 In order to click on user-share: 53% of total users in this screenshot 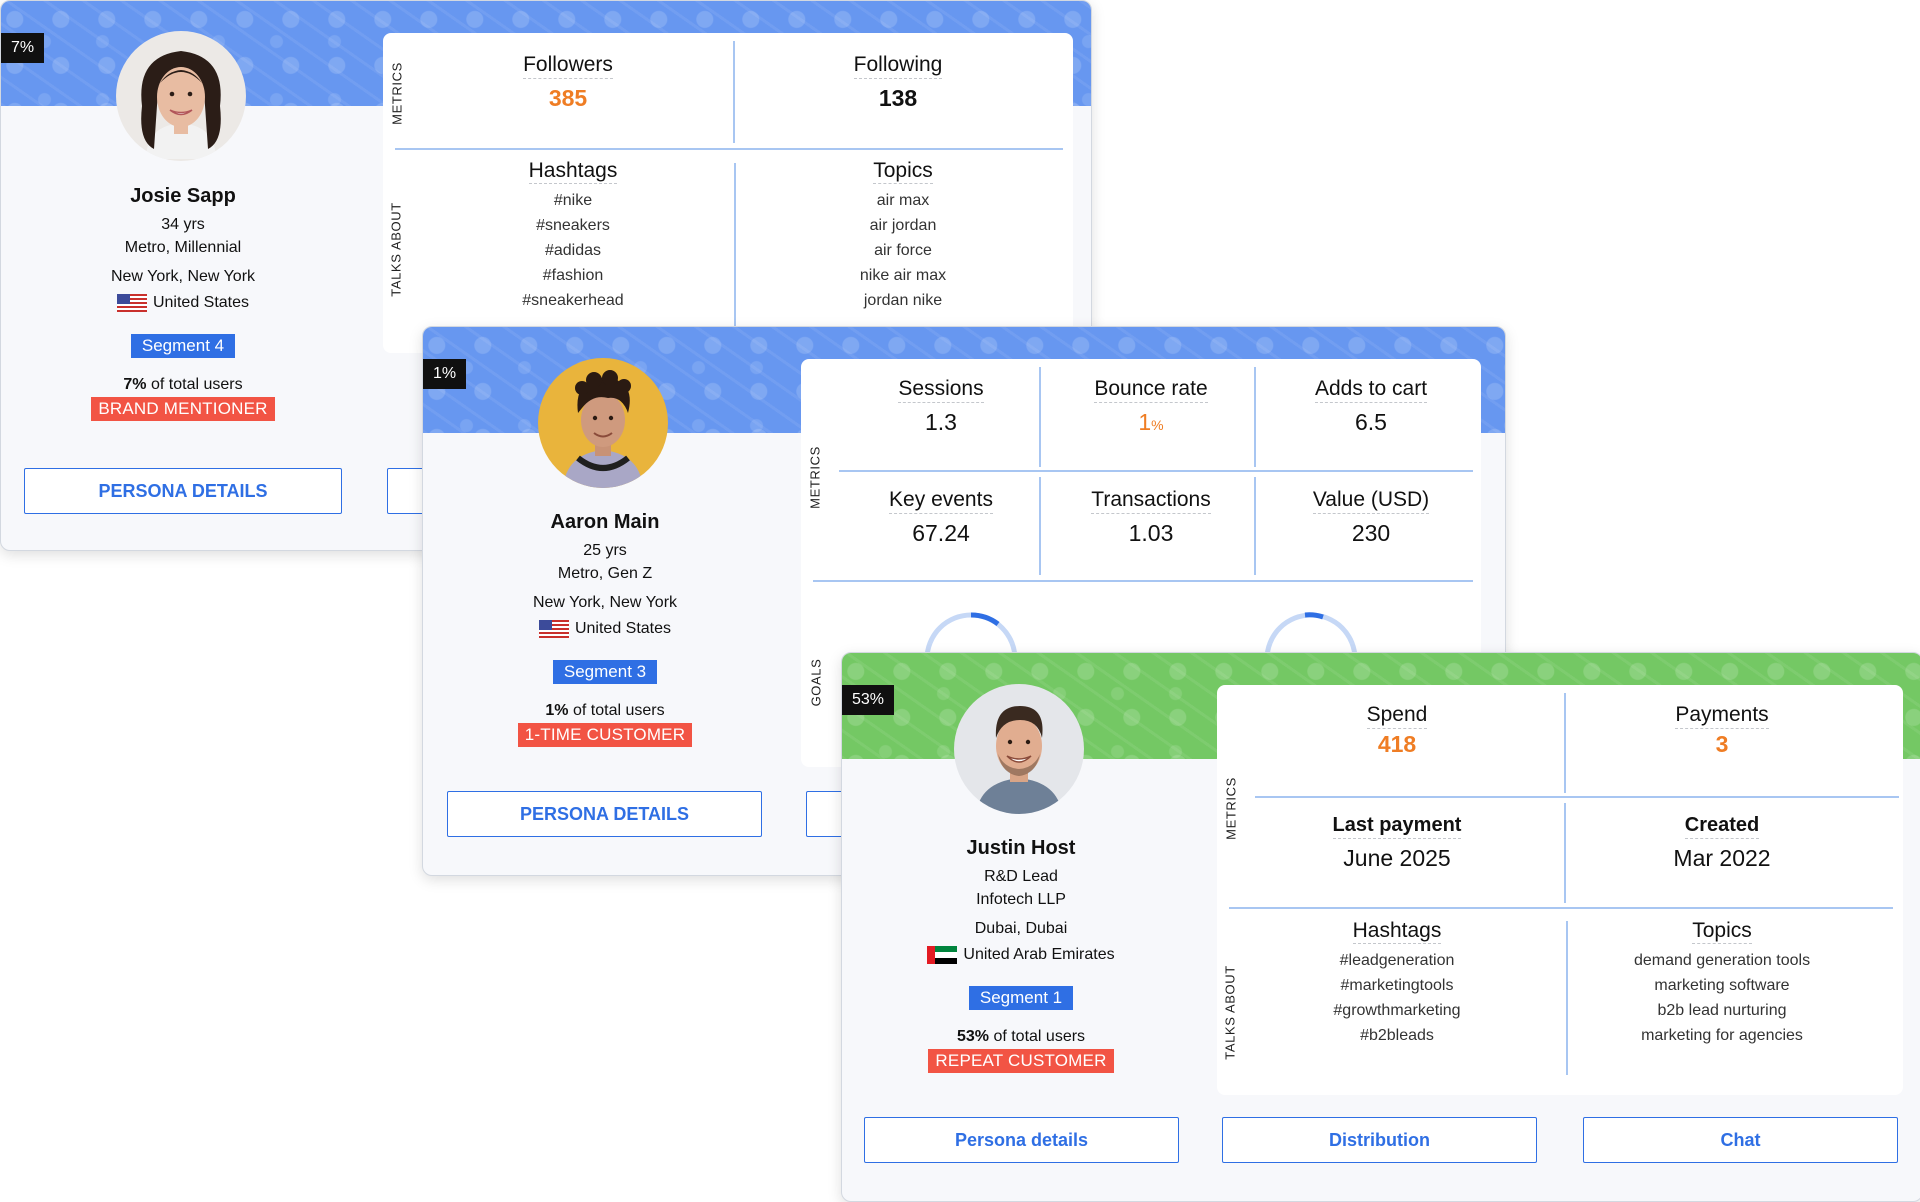, I will do `click(1021, 1037)`.